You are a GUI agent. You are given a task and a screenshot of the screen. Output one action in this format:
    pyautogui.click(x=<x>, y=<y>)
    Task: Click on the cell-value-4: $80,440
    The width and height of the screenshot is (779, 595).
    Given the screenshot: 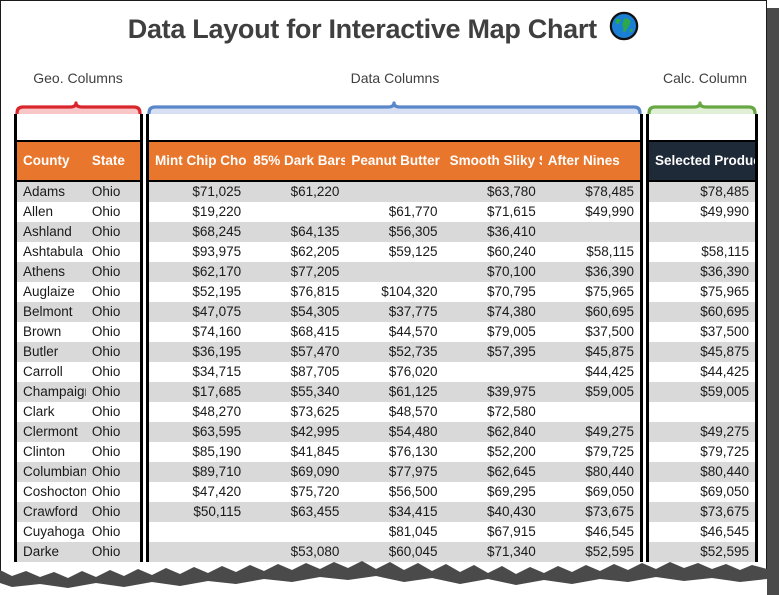 What is the action you would take?
    pyautogui.click(x=590, y=472)
    